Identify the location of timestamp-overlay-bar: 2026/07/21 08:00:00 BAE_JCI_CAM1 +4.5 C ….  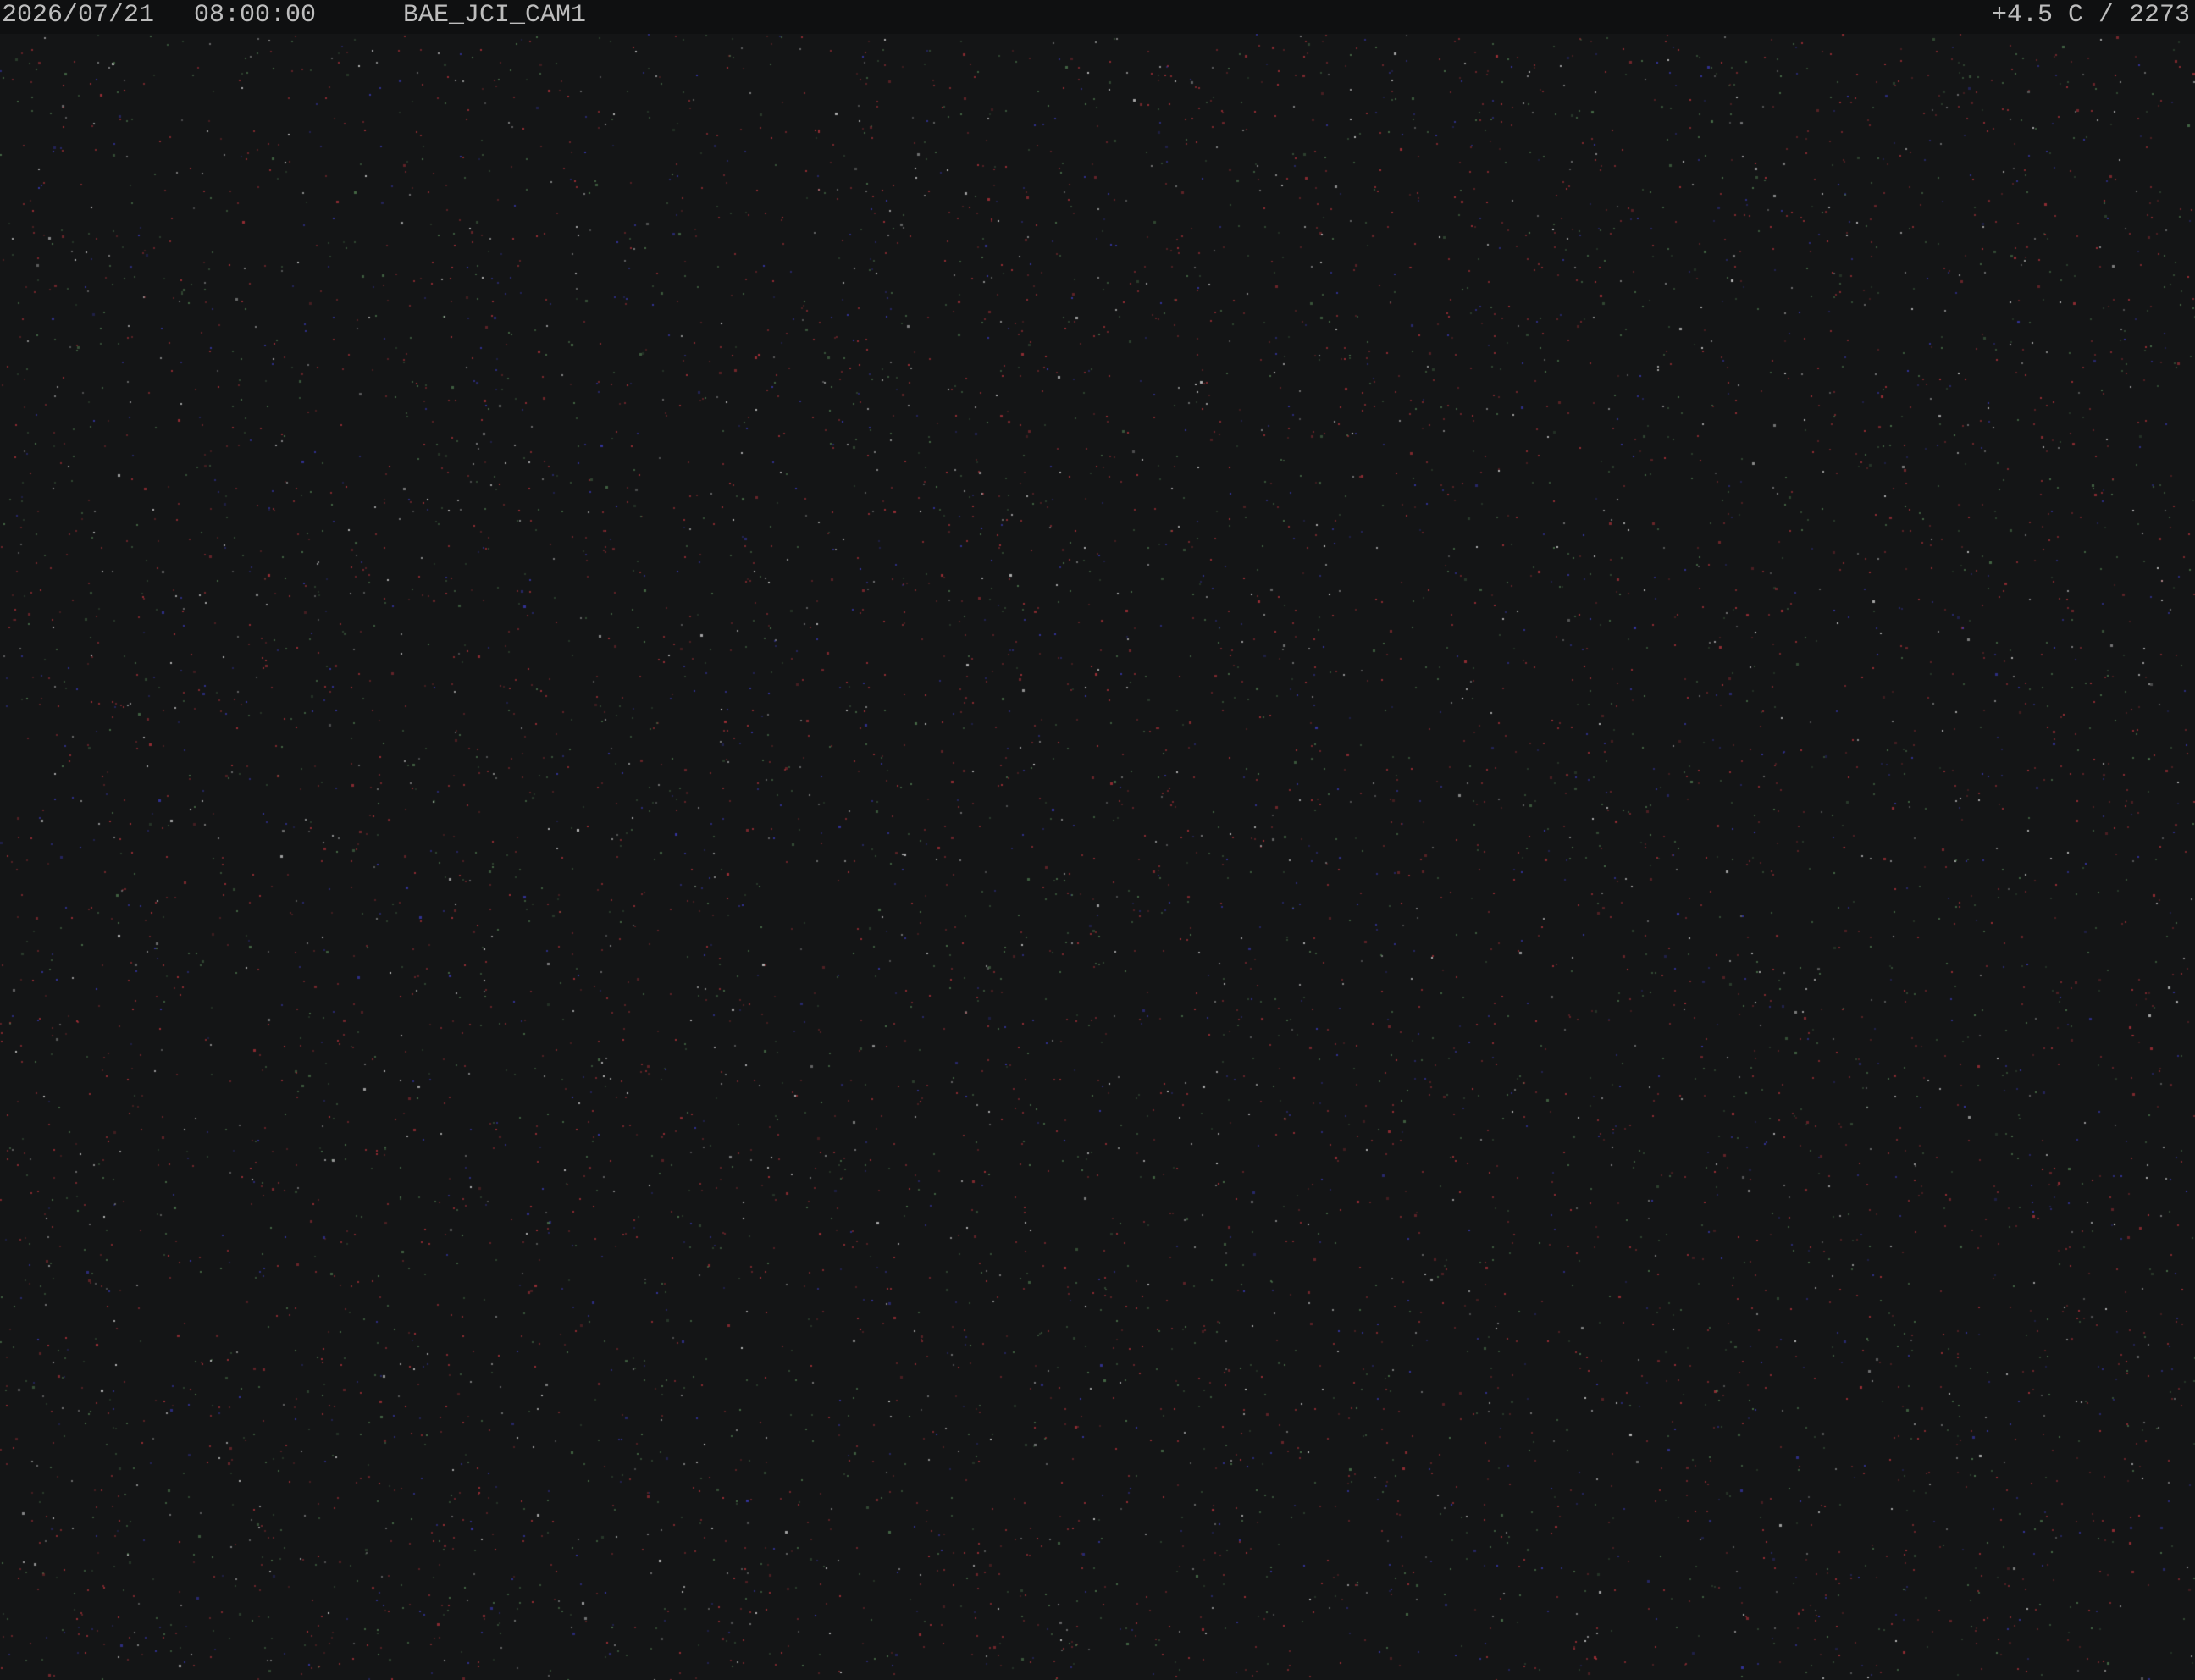
(1097, 17).